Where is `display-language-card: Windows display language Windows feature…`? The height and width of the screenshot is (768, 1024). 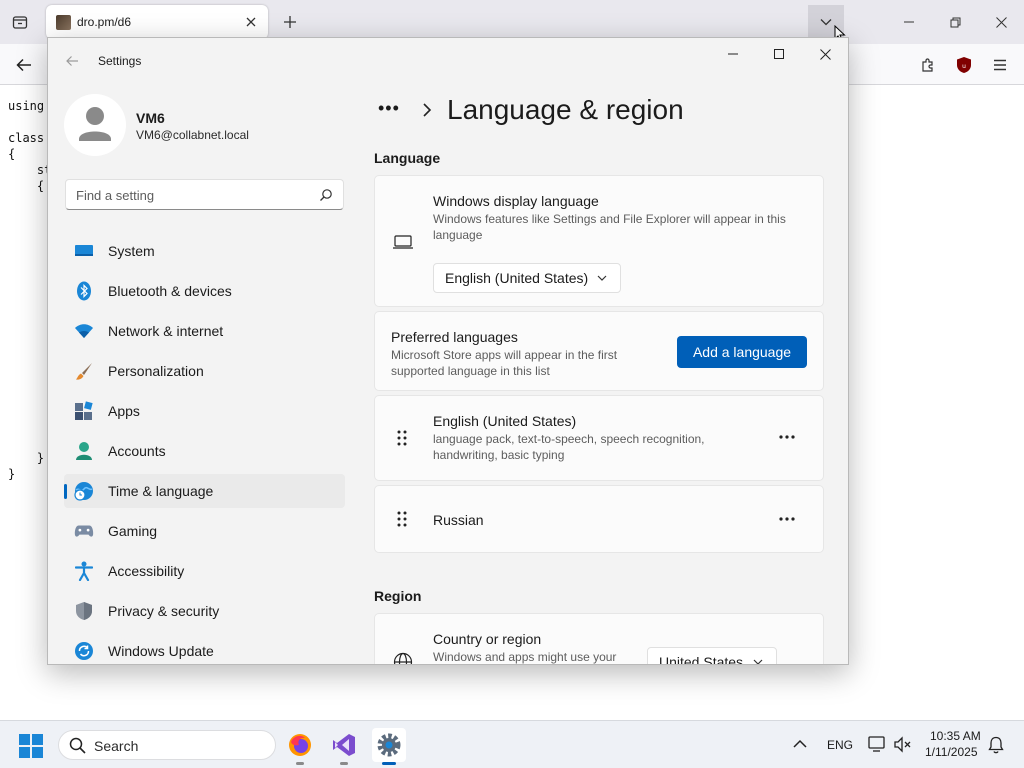 display-language-card: Windows display language Windows feature… is located at coordinates (599, 241).